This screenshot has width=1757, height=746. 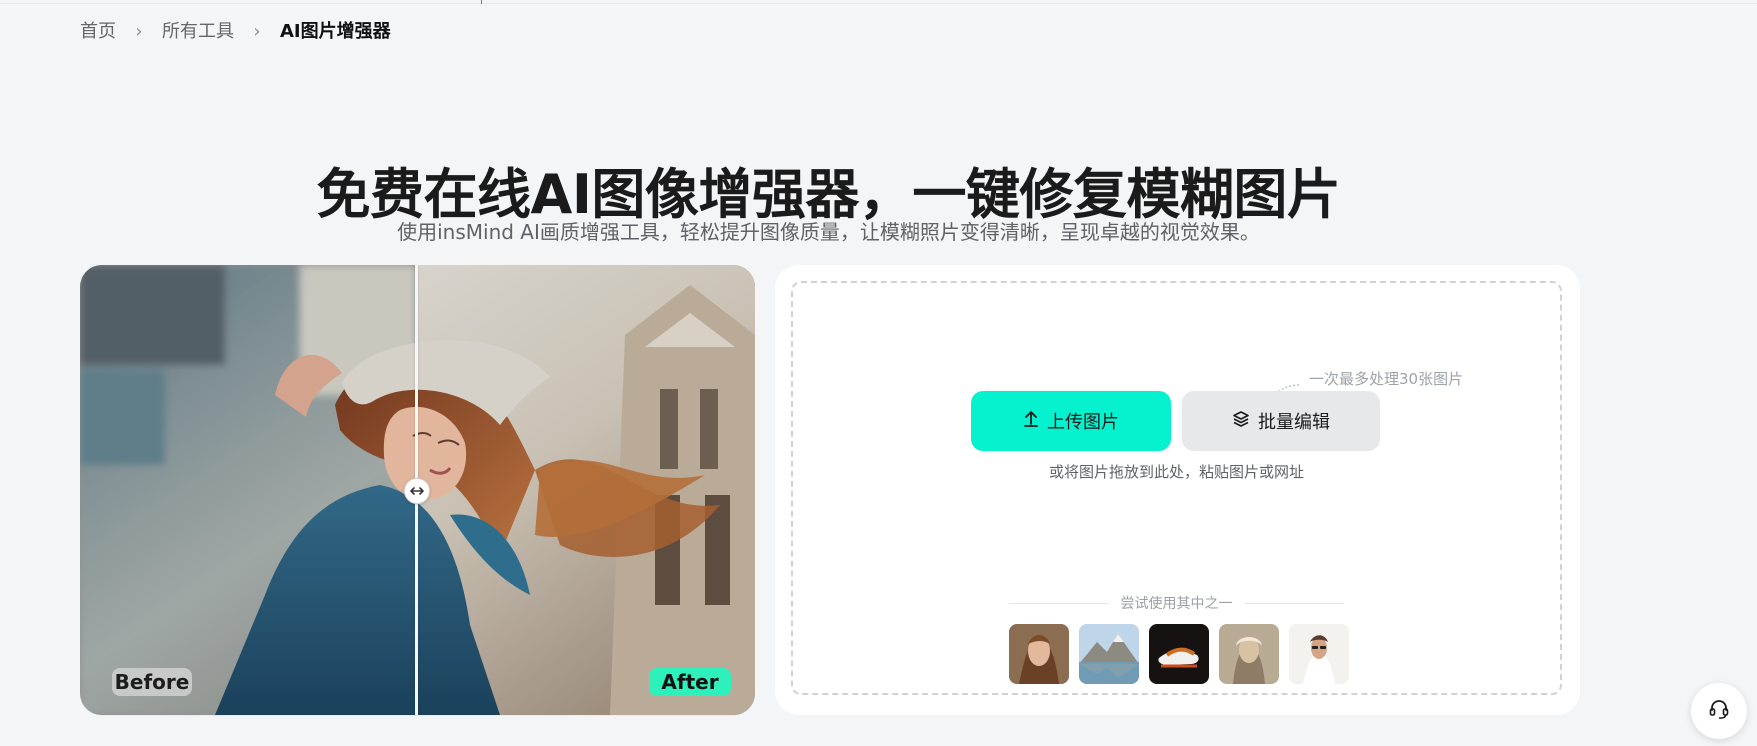 I want to click on customer-support-button, so click(x=1719, y=711).